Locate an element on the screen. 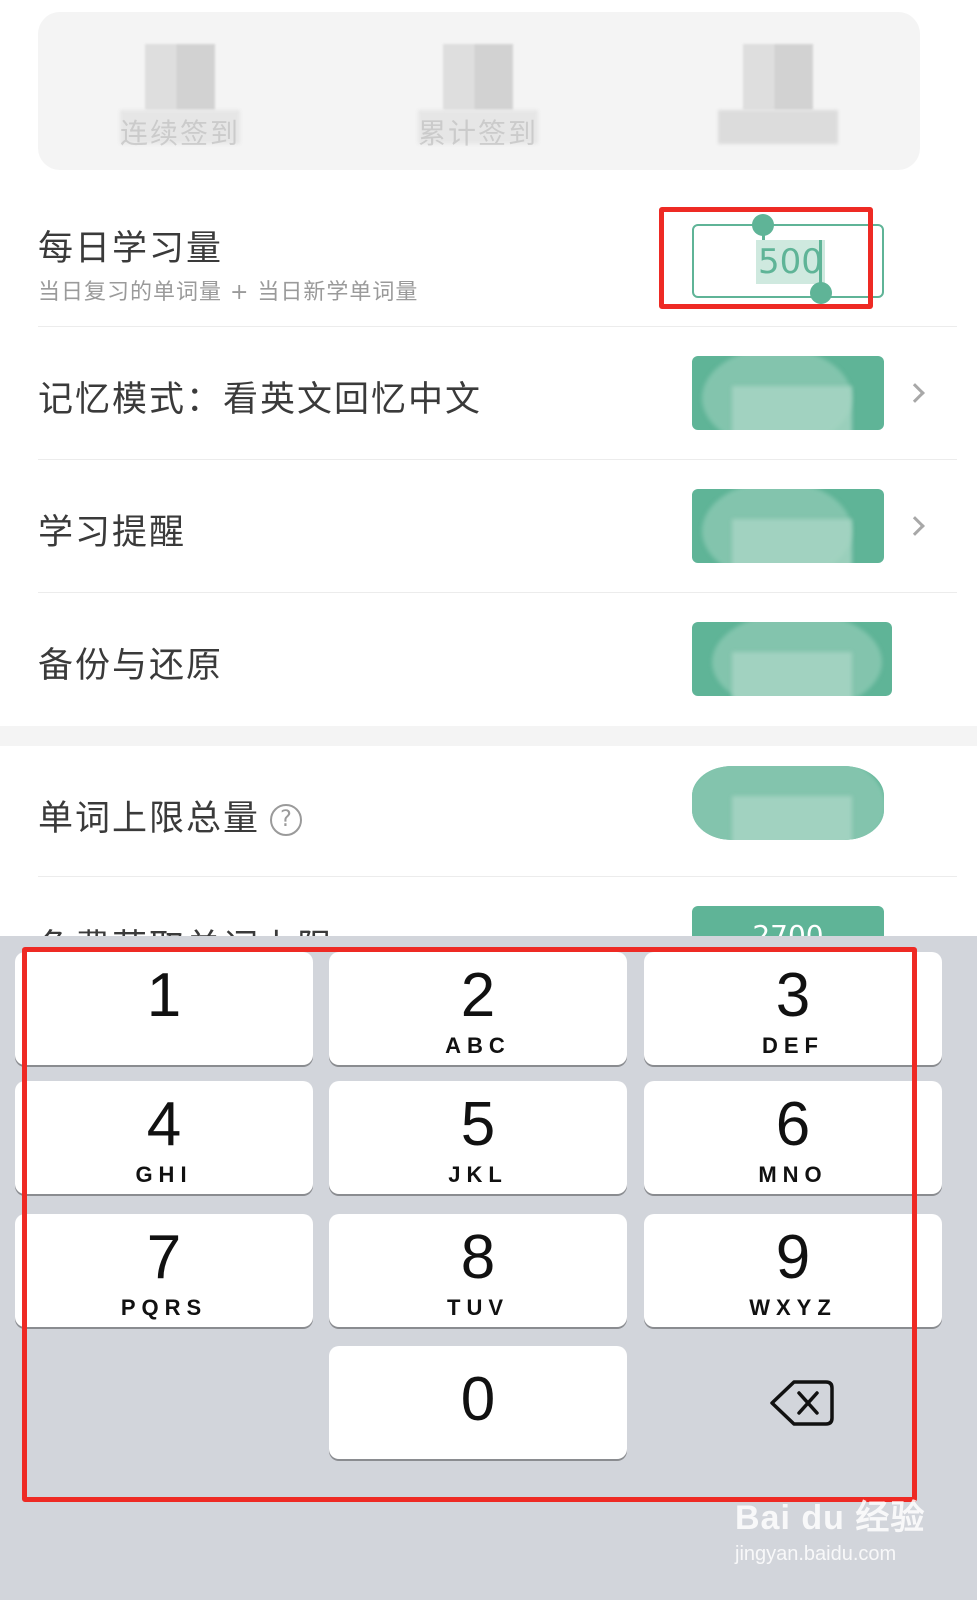 The image size is (977, 1600). backup-restore-value-blurred is located at coordinates (792, 659).